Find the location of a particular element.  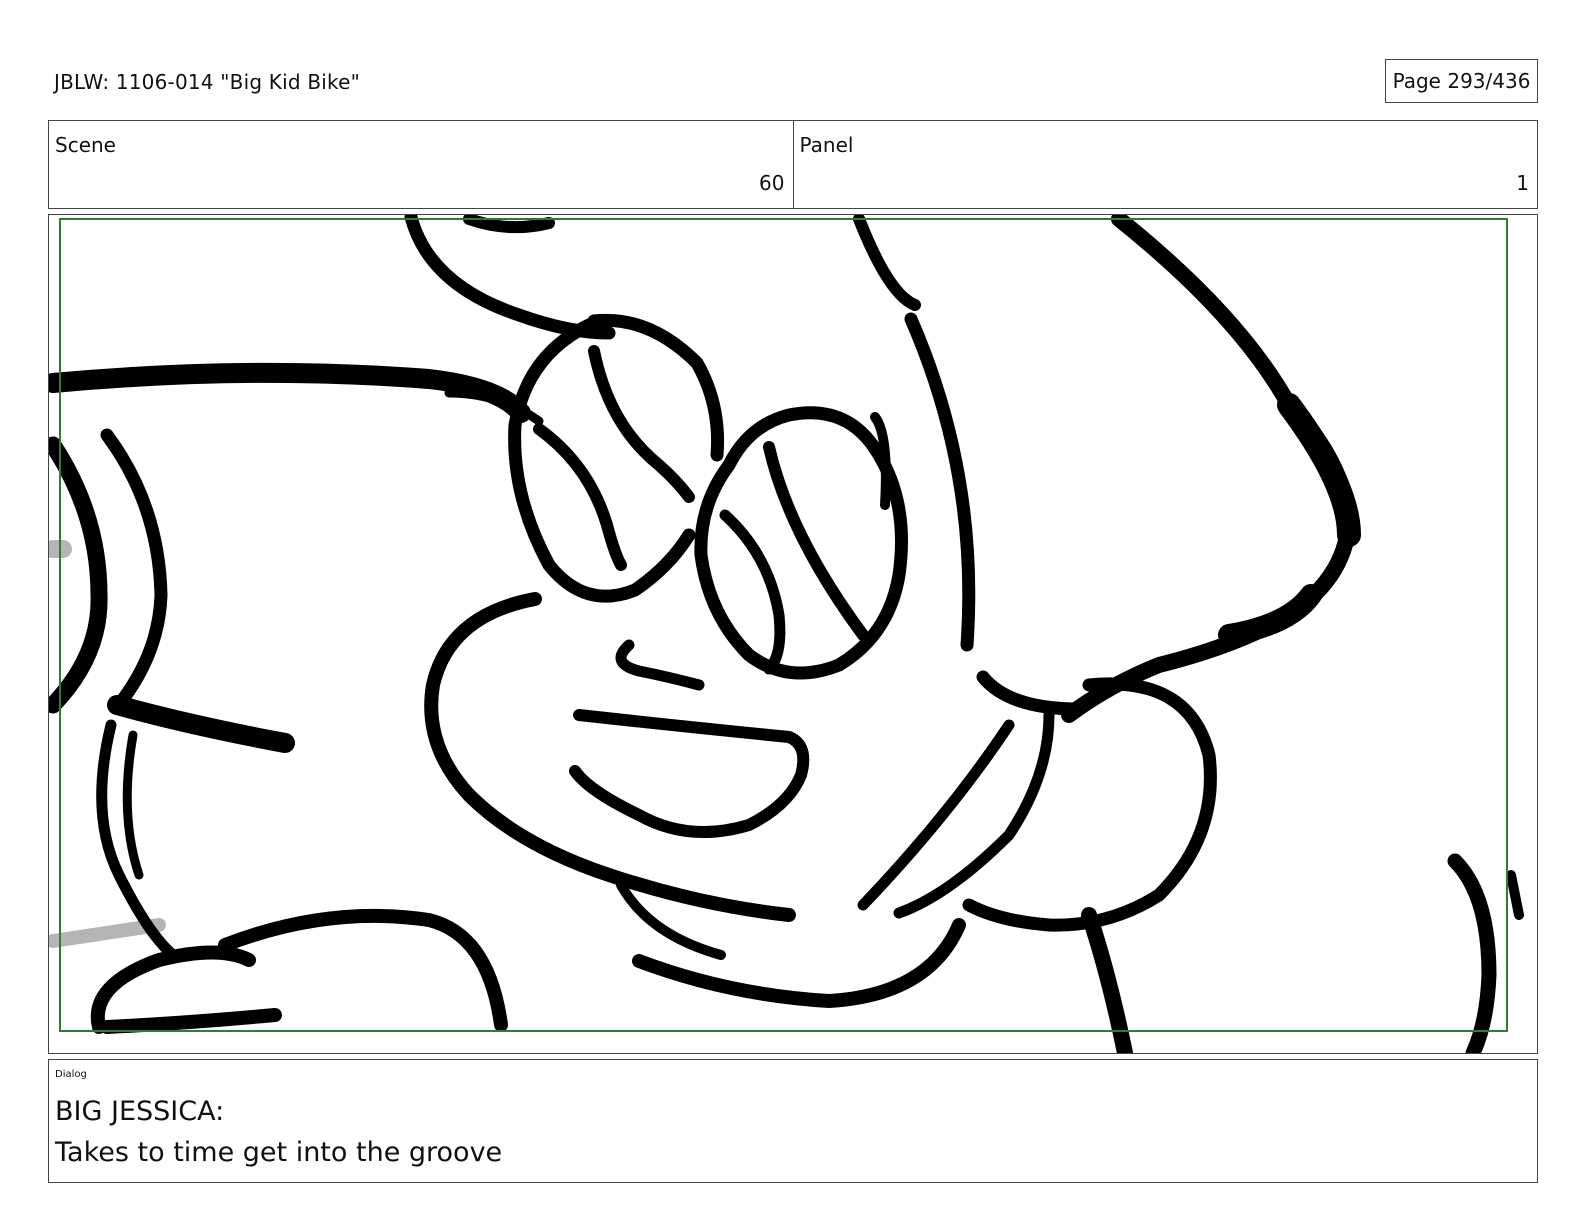

scene-label: Scene is located at coordinates (85, 145).